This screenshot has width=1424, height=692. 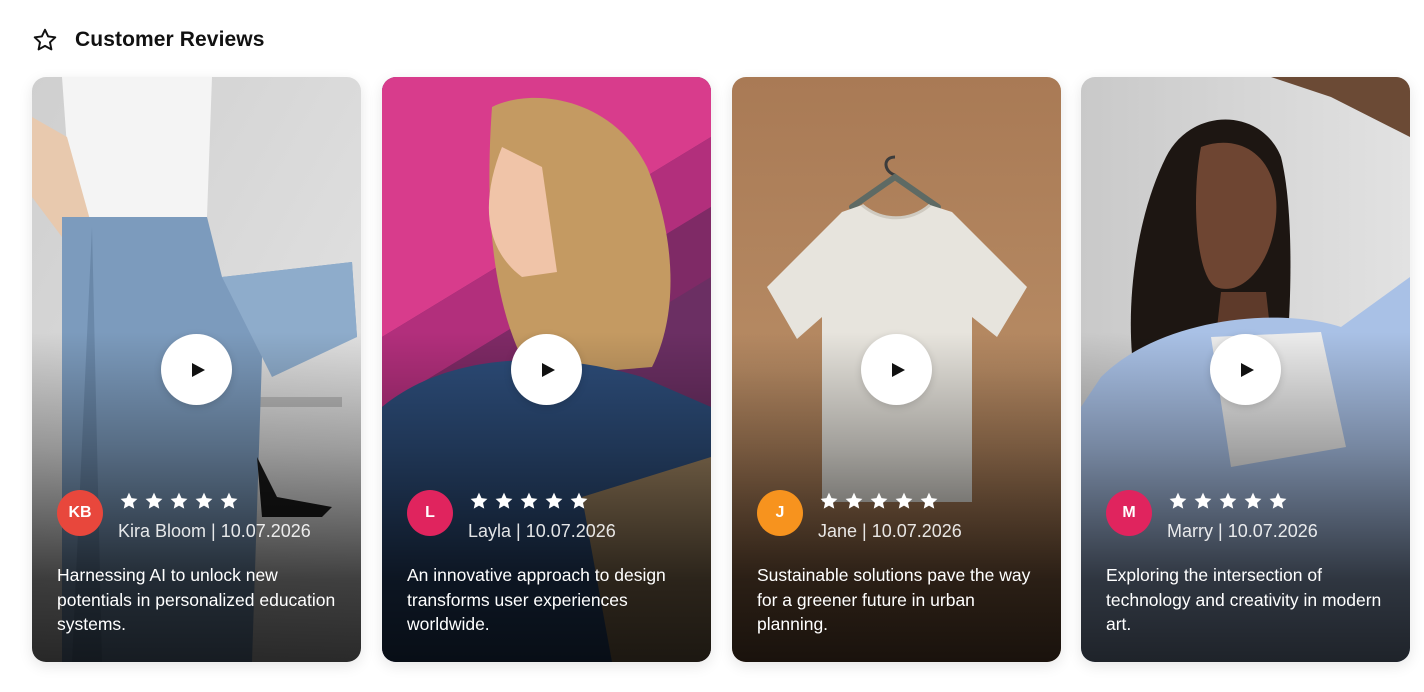 I want to click on reviewer-name: Kira Bloom, so click(x=162, y=531).